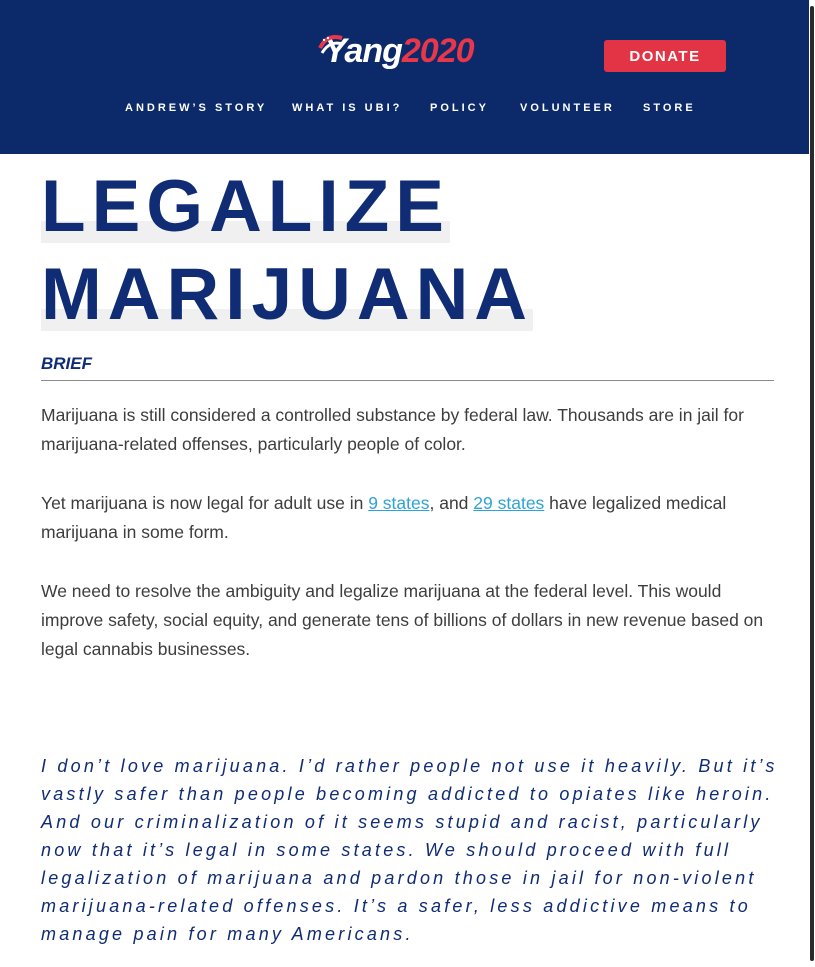 This screenshot has height=967, width=815. I want to click on scrollbar-thumb, so click(812, 483).